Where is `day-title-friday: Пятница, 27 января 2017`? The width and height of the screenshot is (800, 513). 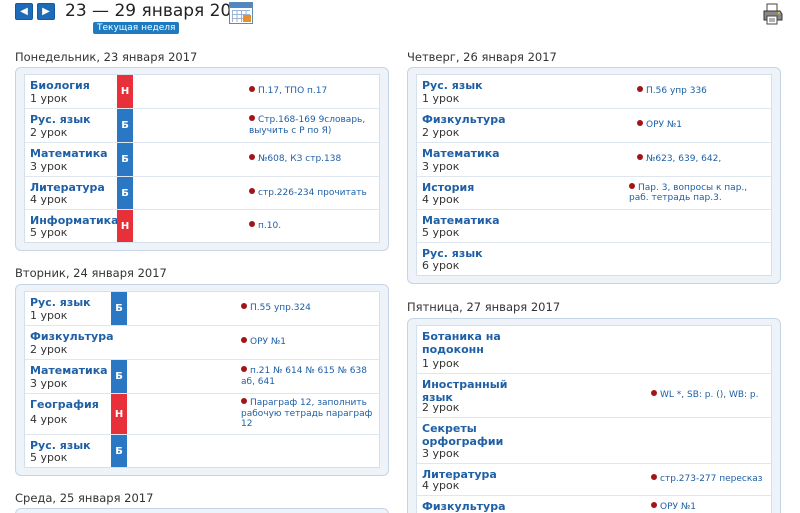 day-title-friday: Пятница, 27 января 2017 is located at coordinates (484, 307).